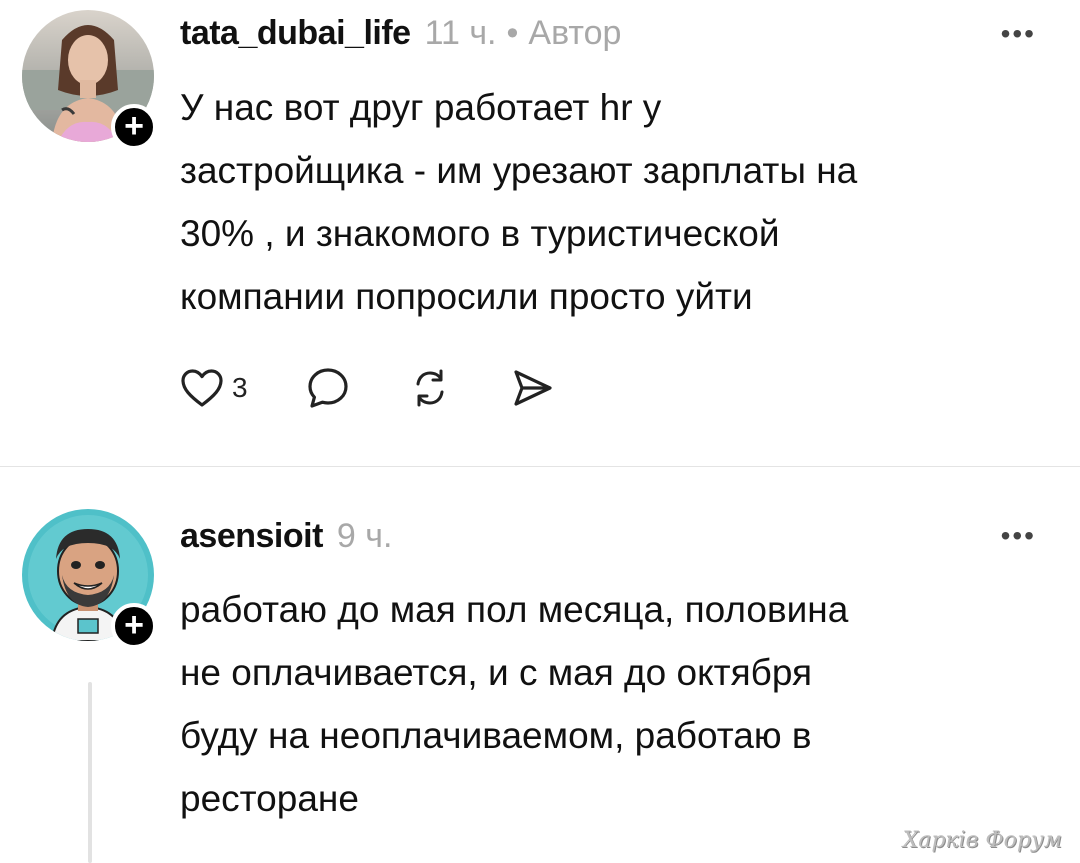  I want to click on comment-icon, so click(327, 388).